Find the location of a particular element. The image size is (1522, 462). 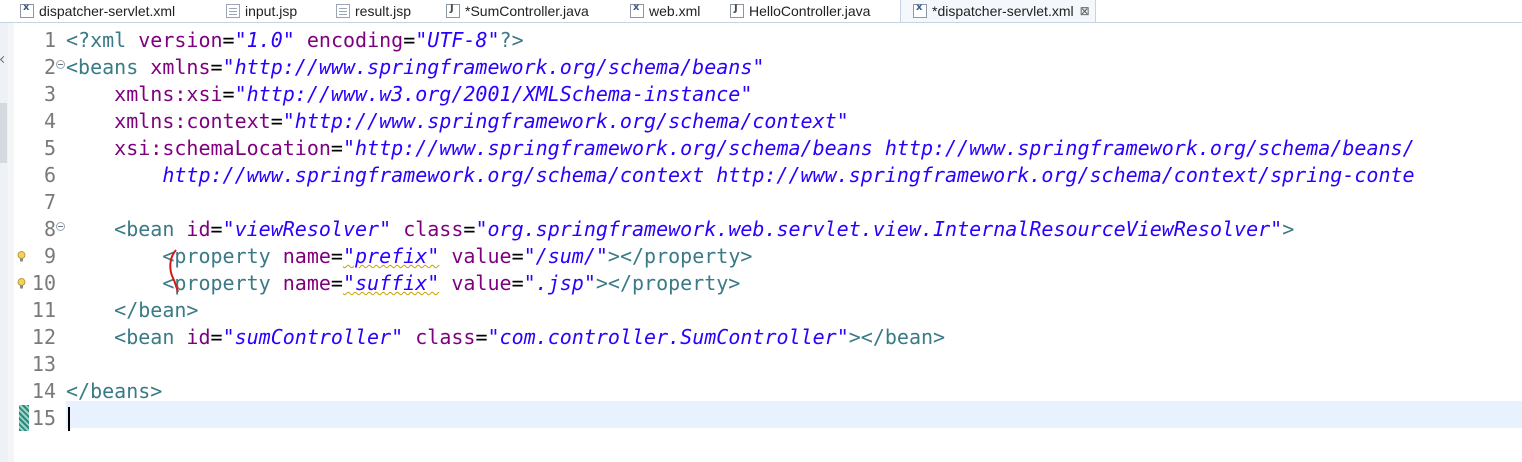

xml-tag: ></bean> is located at coordinates (897, 337).